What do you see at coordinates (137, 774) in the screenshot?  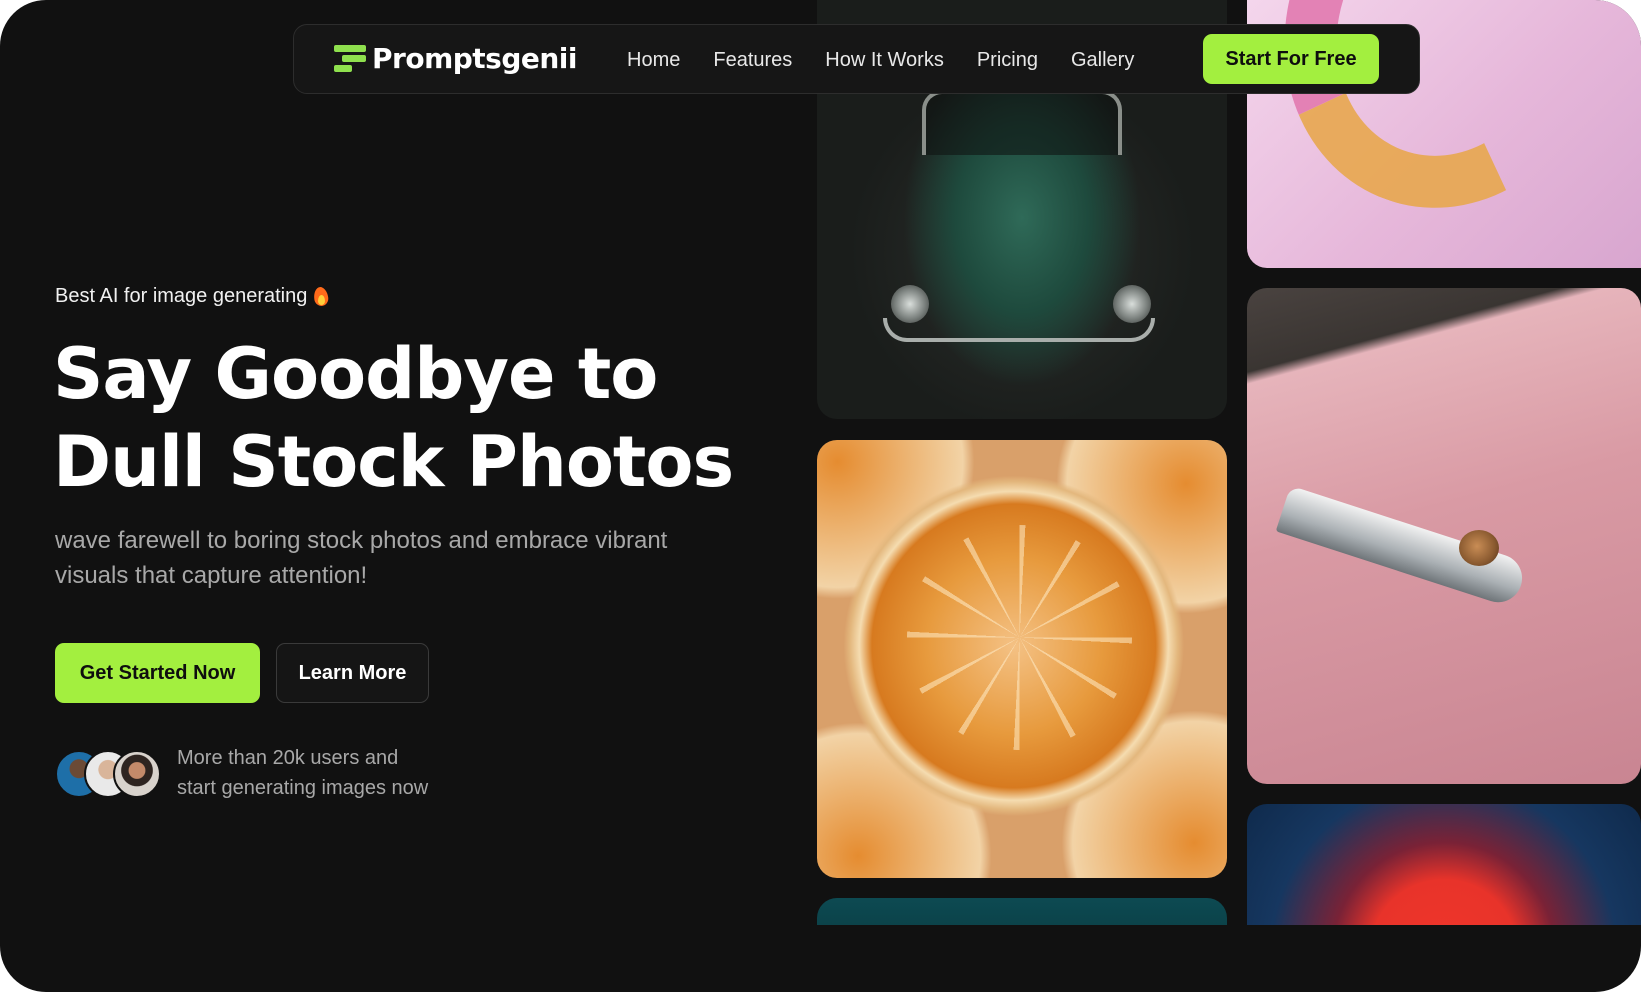 I see `avatar` at bounding box center [137, 774].